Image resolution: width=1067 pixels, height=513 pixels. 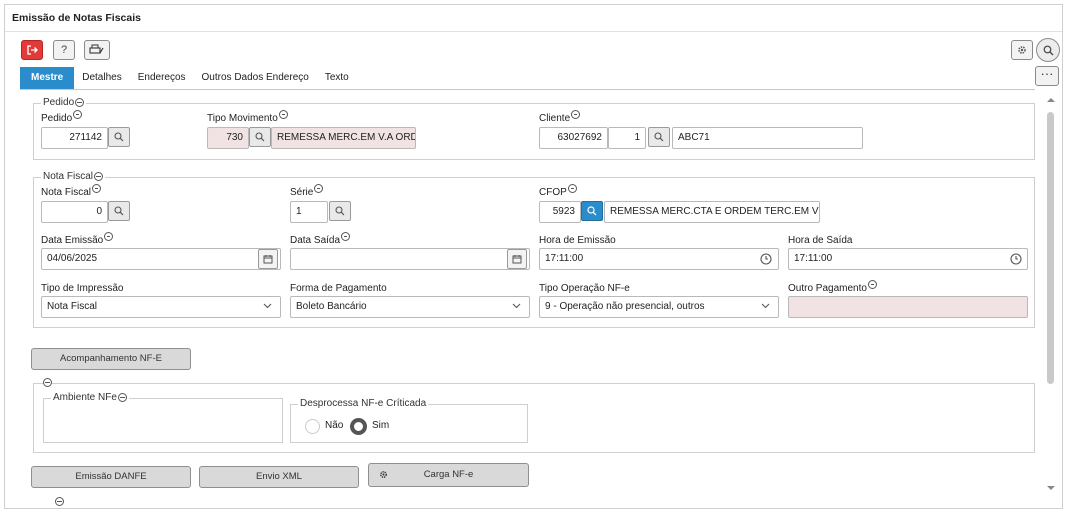 What do you see at coordinates (334, 425) in the screenshot?
I see `nao-radio-label: Não` at bounding box center [334, 425].